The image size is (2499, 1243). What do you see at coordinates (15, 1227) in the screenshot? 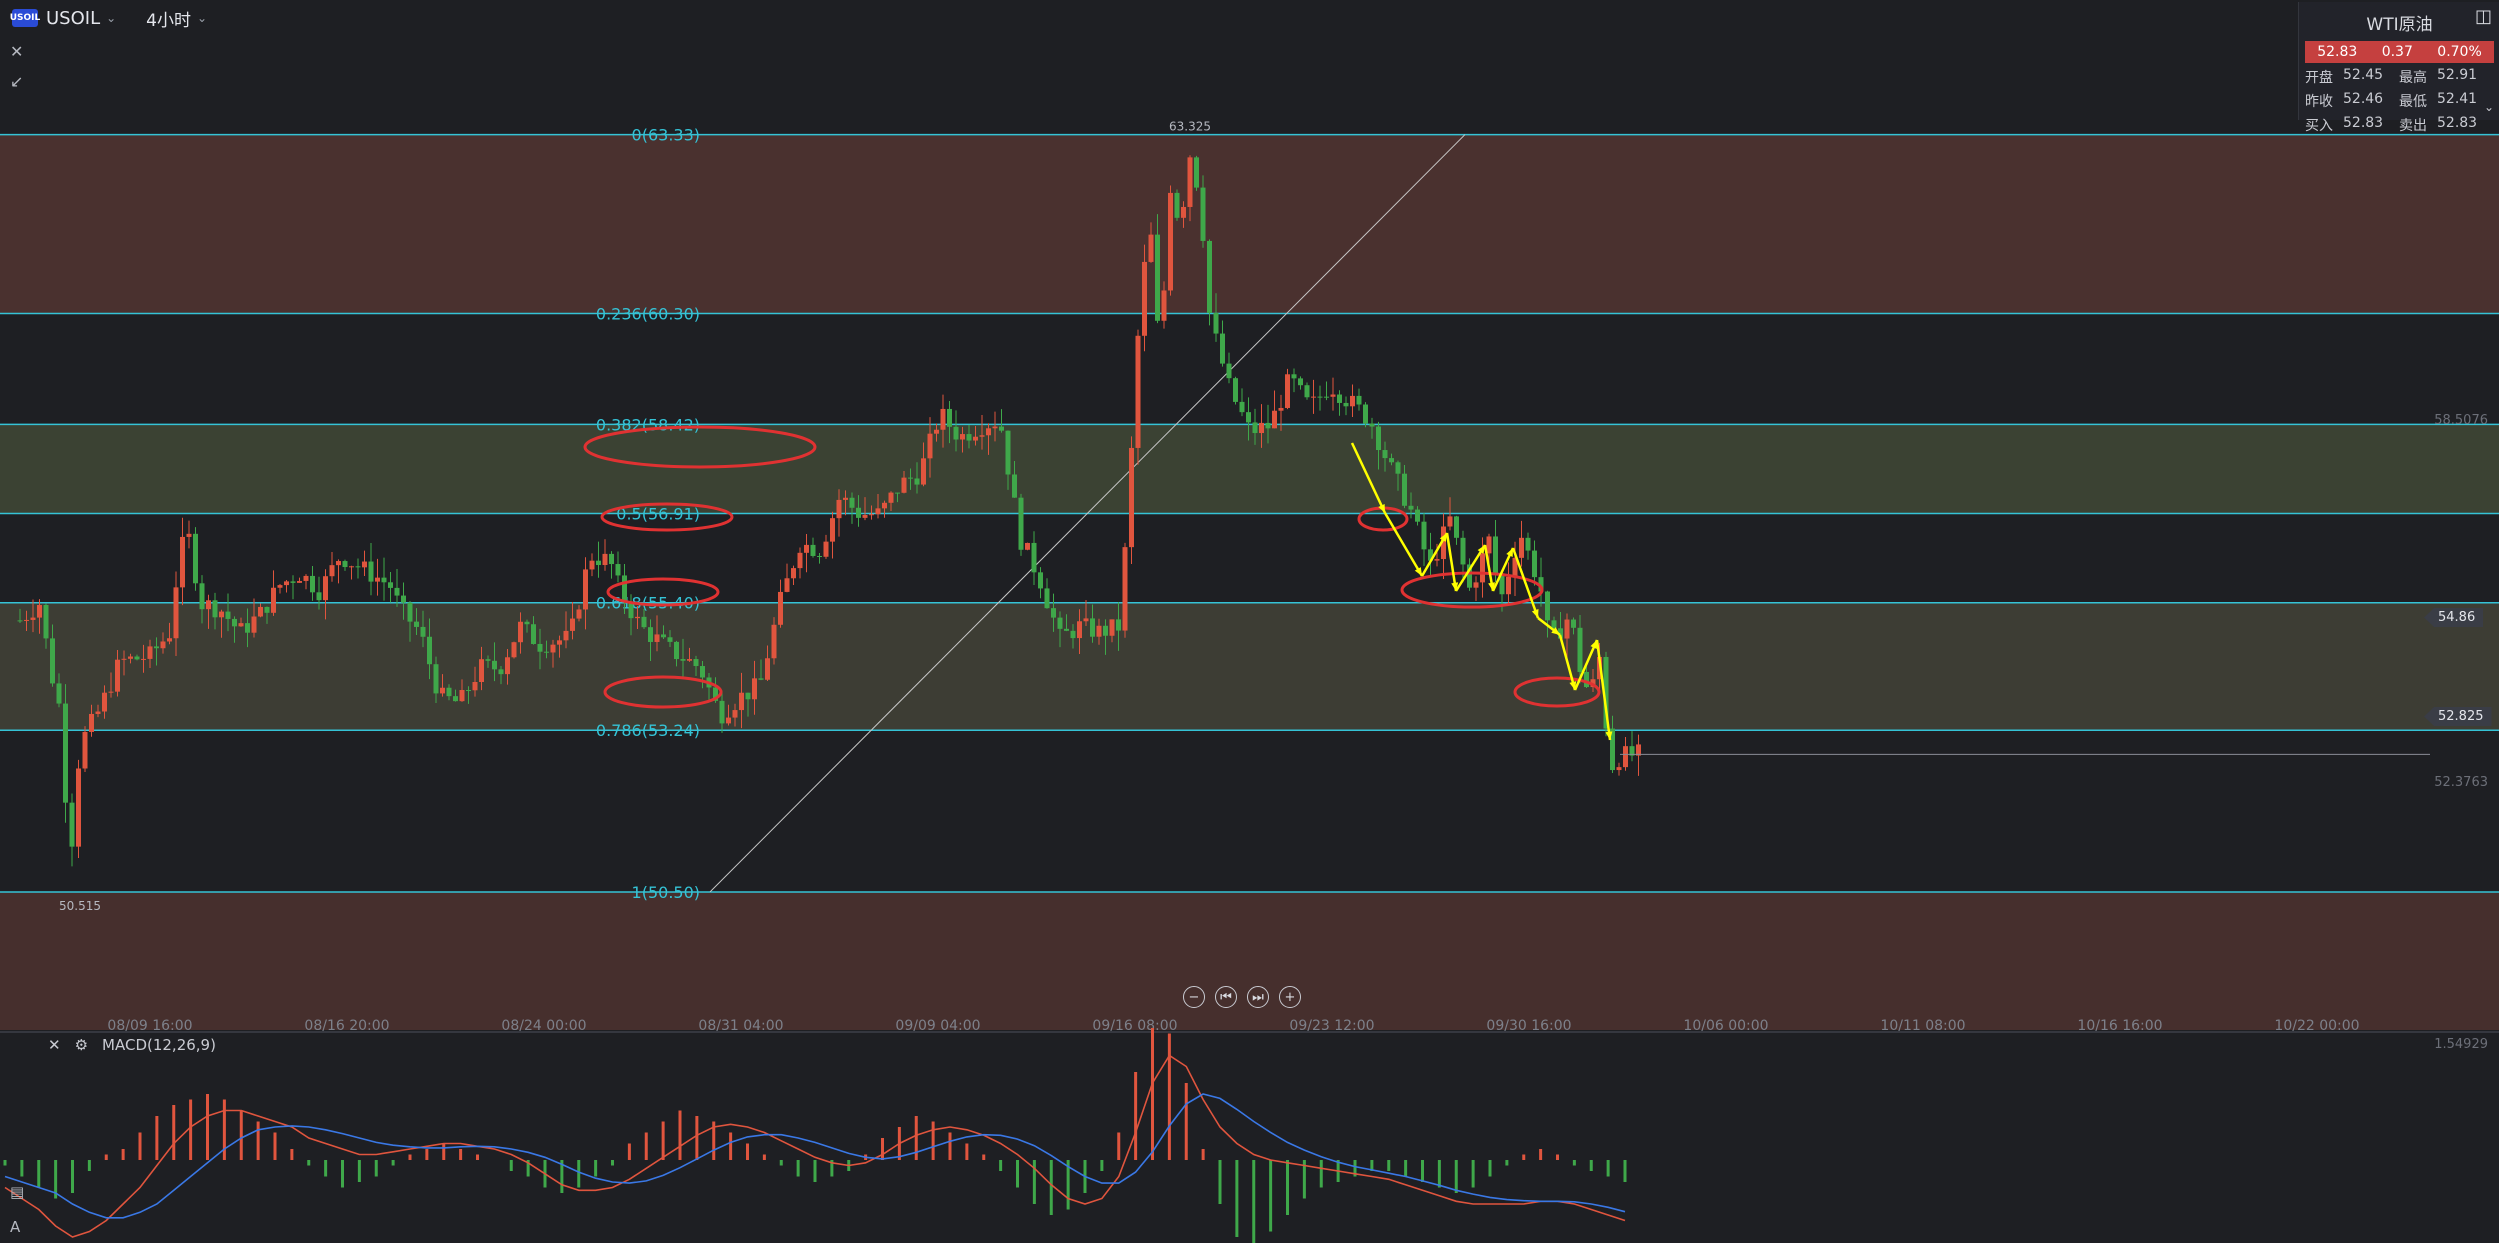
I see `text-tool-icon: Α` at bounding box center [15, 1227].